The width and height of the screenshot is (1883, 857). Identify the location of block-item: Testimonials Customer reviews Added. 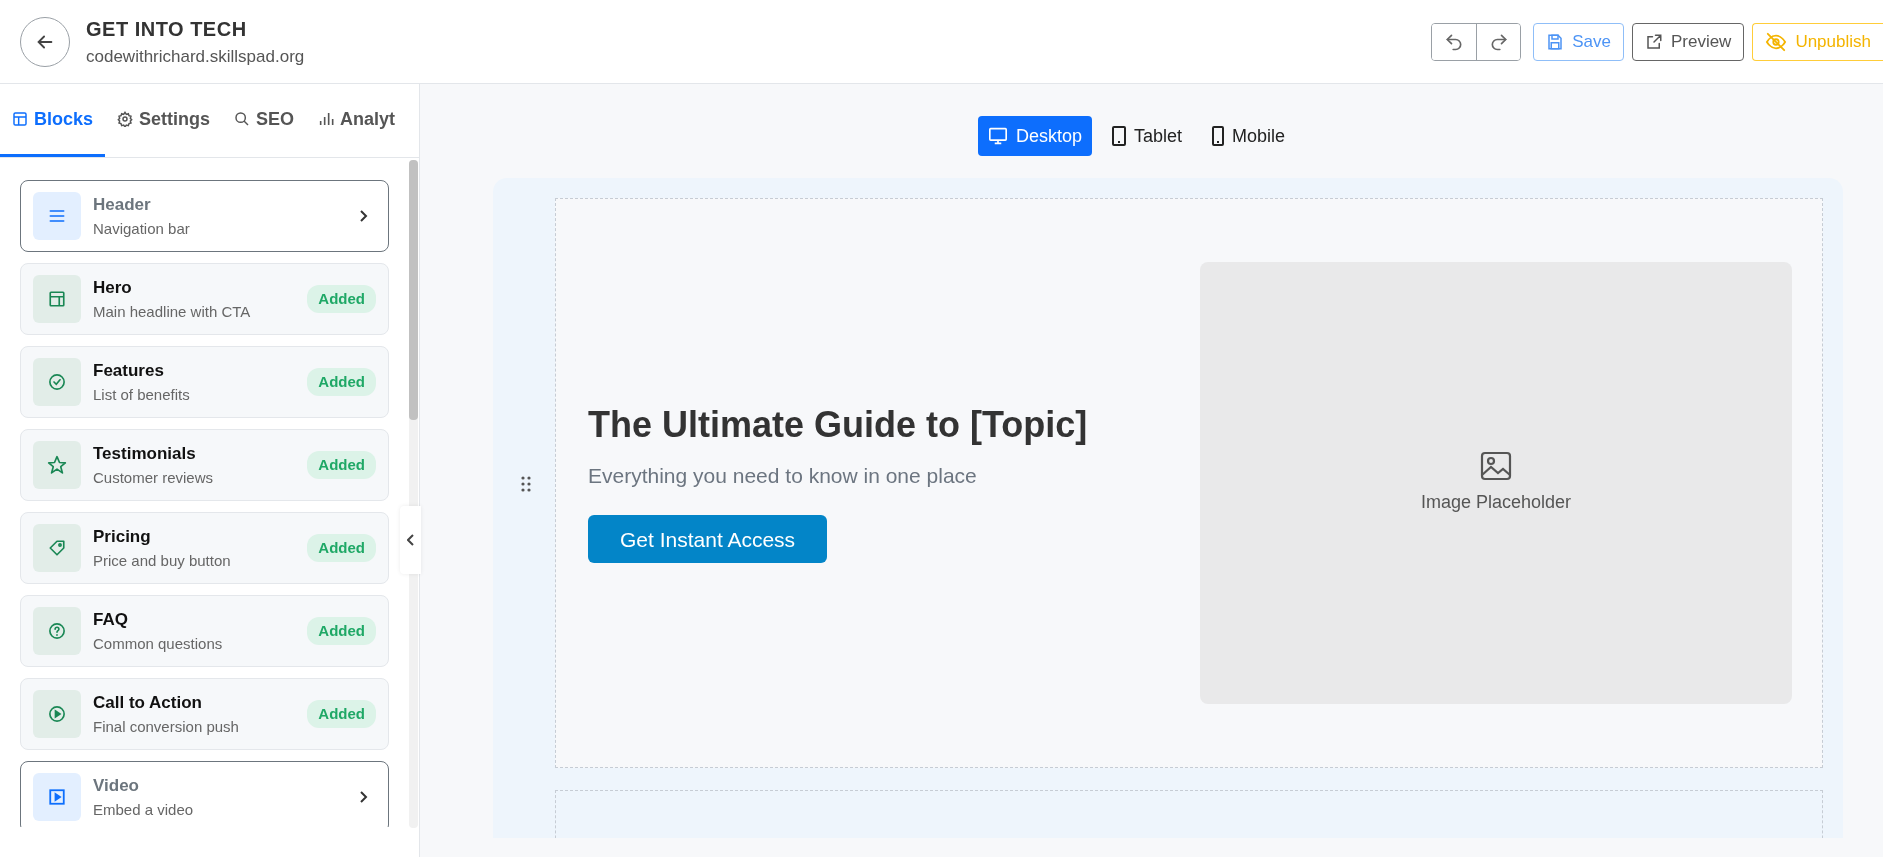
(204, 465).